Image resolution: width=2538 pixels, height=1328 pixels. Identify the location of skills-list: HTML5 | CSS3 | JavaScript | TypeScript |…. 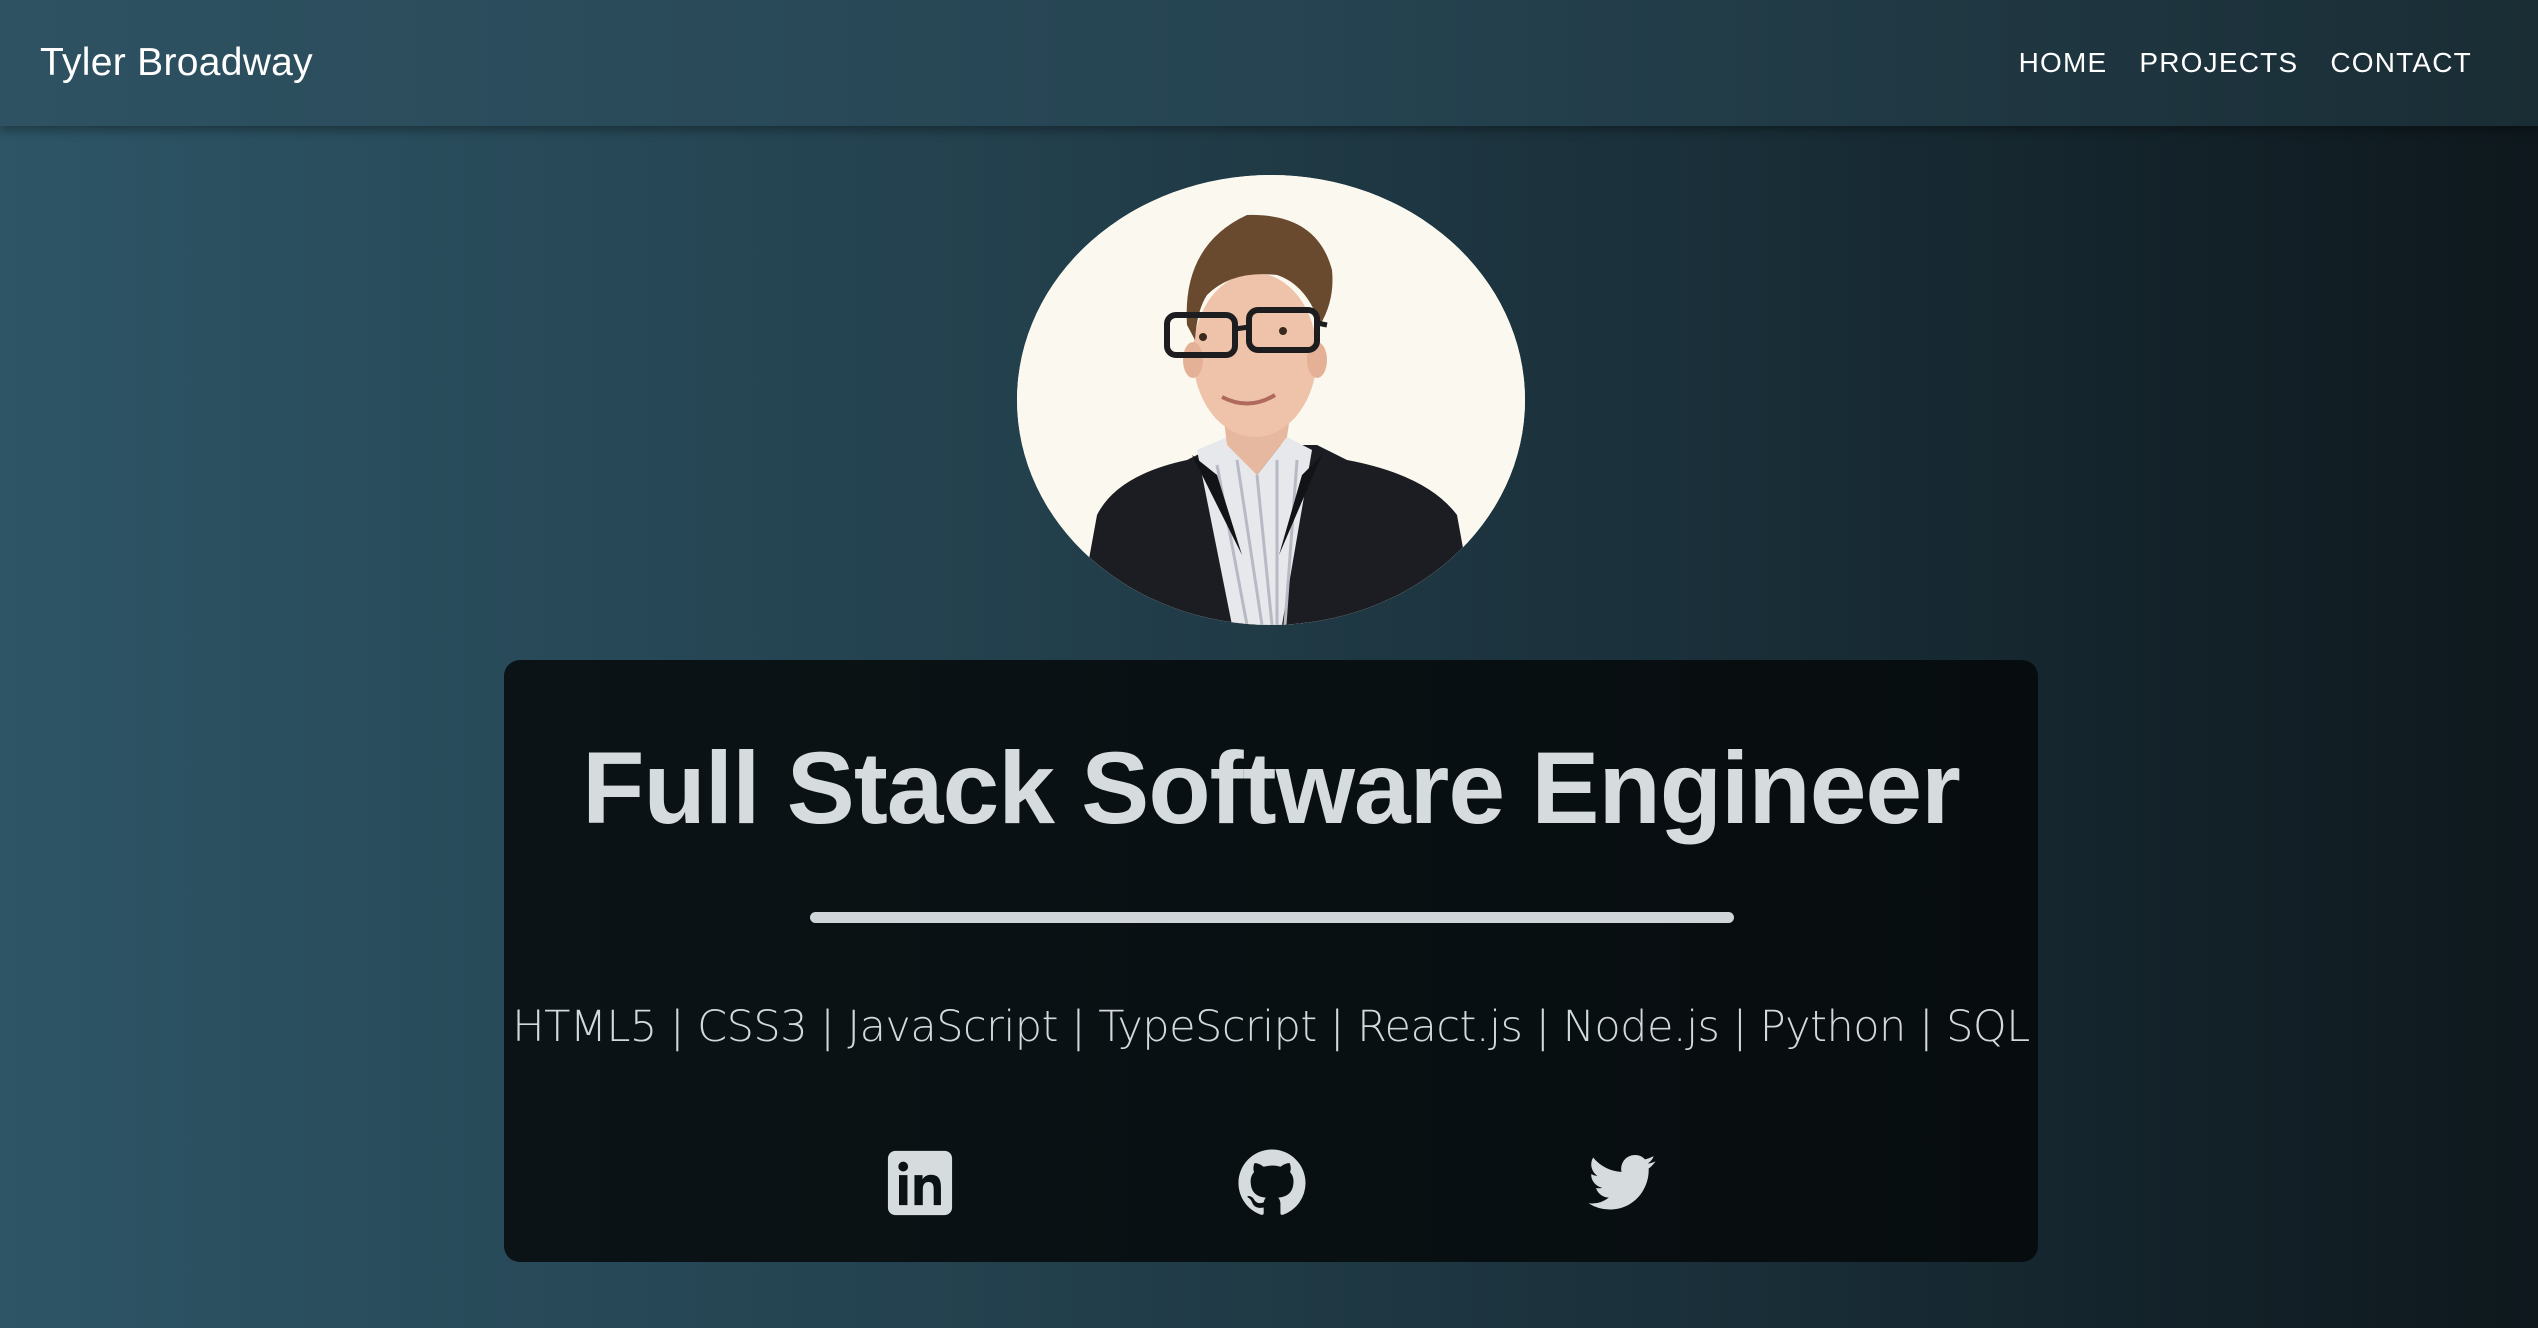
(1271, 1027).